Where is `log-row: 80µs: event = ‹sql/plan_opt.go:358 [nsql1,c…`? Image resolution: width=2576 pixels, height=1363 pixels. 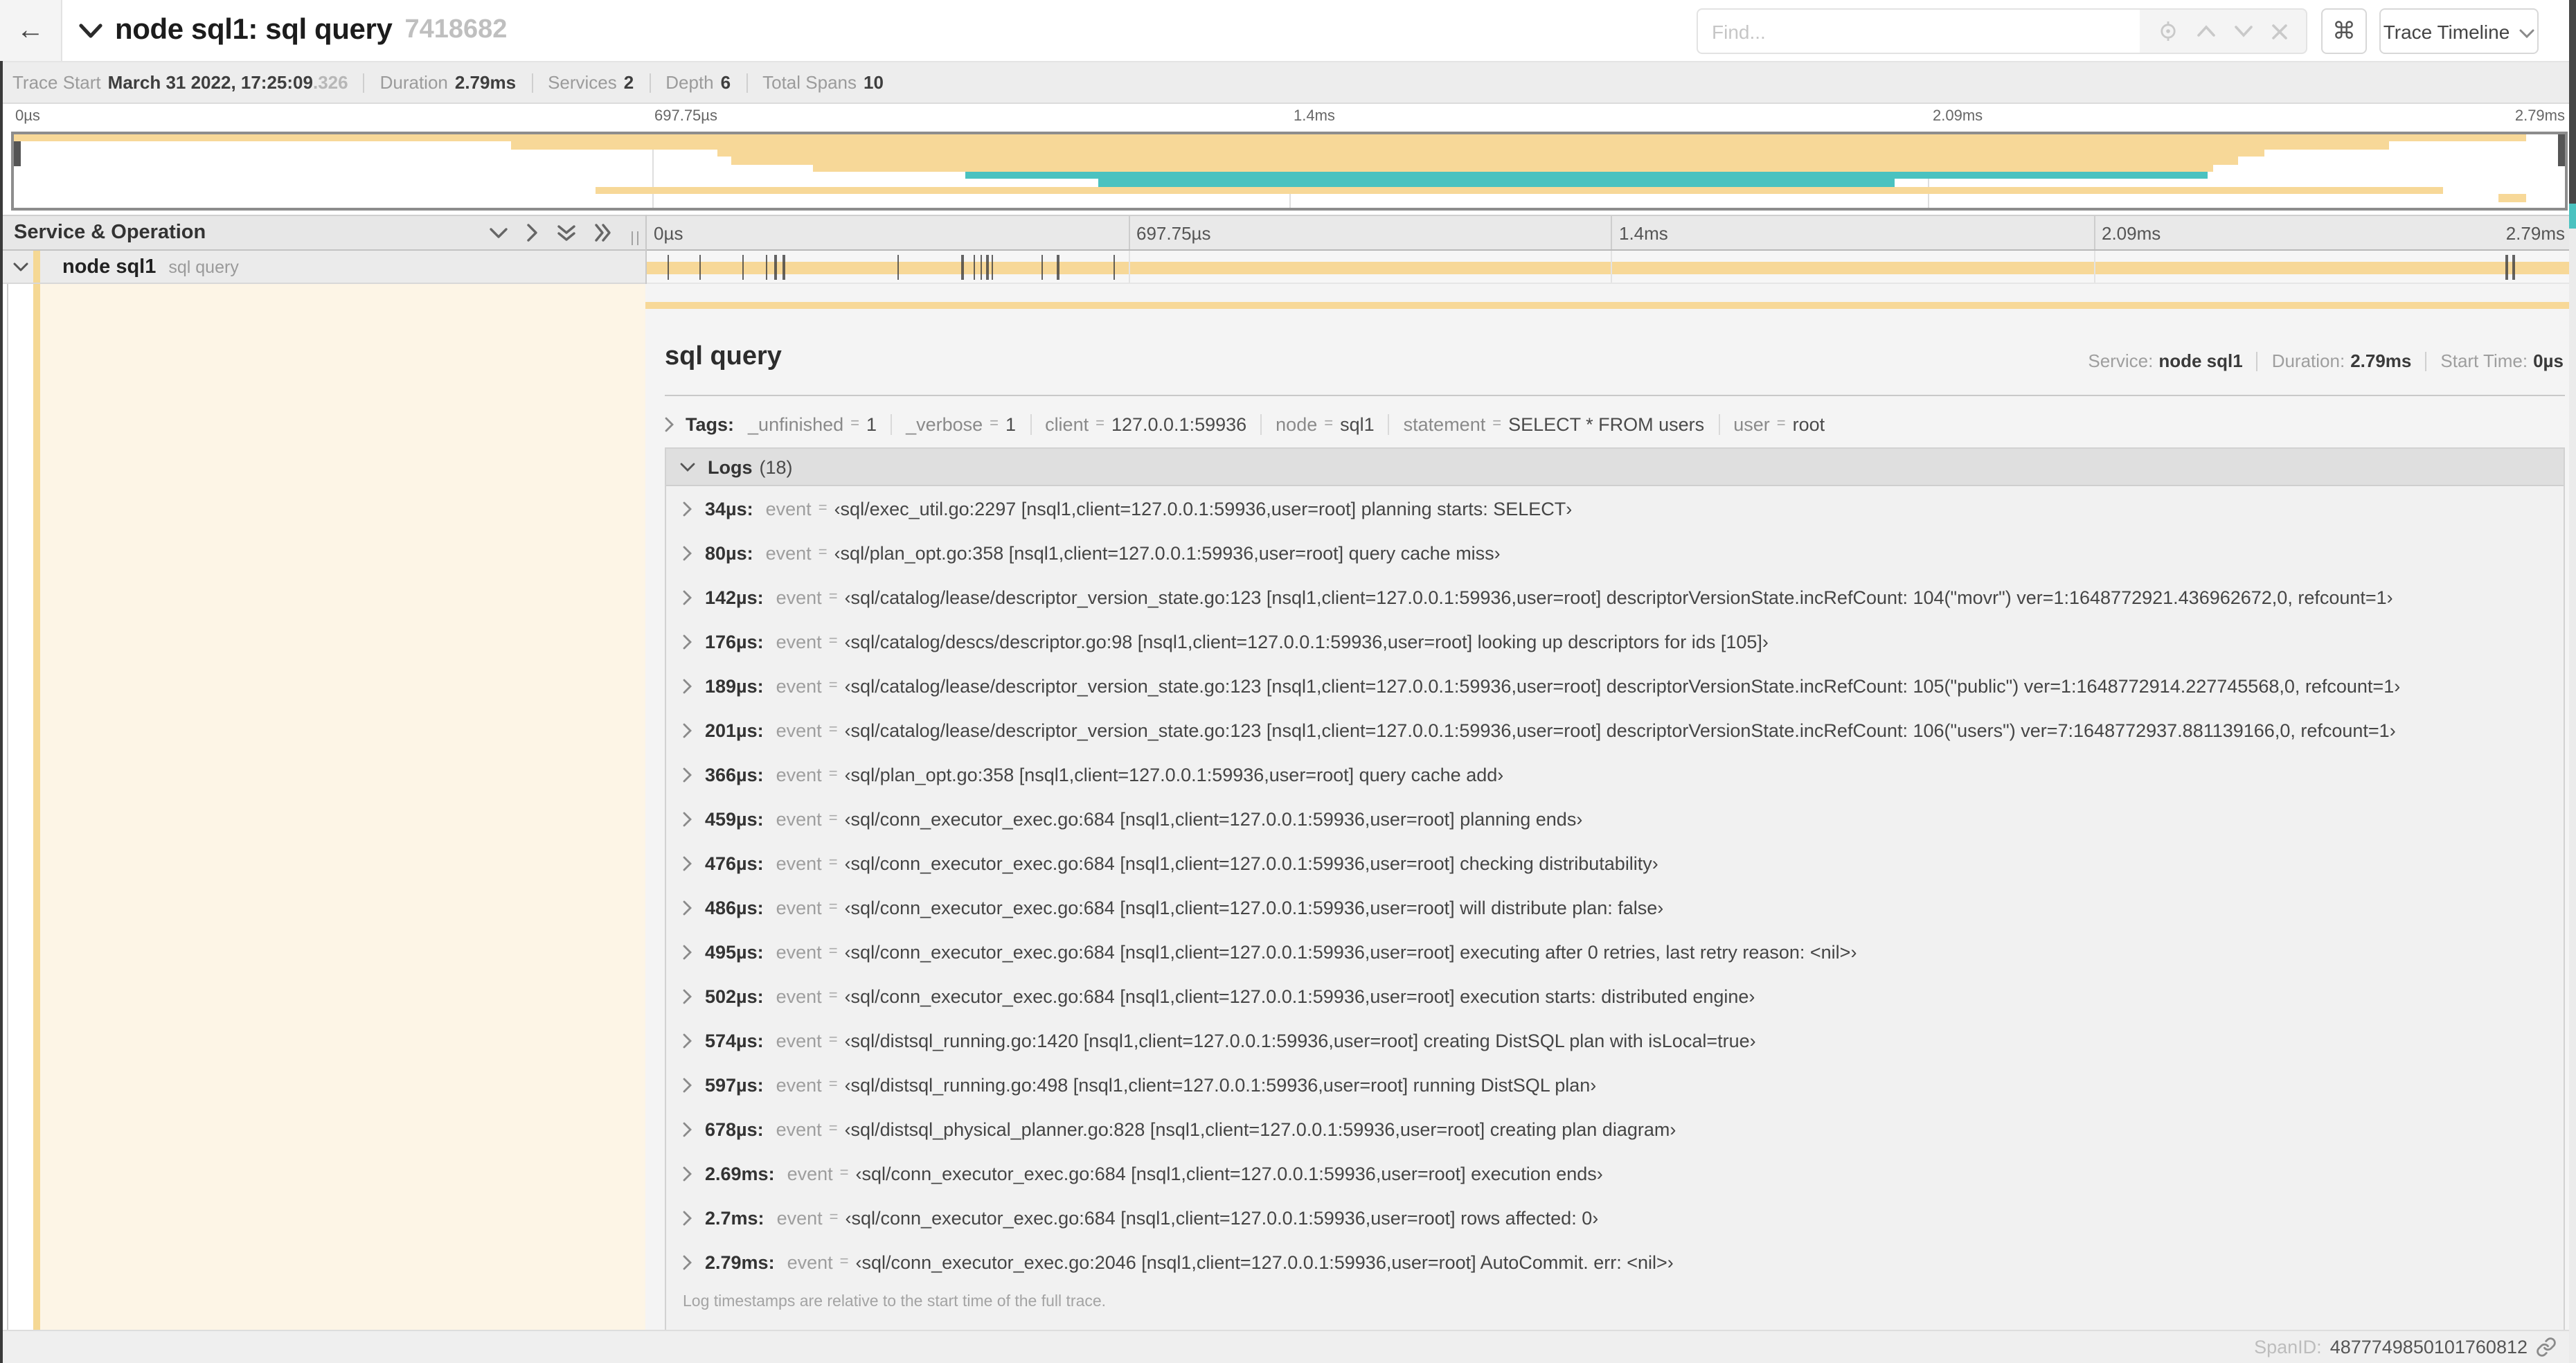
log-row: 80µs: event = ‹sql/plan_opt.go:358 [nsql1,c… is located at coordinates (1615, 553).